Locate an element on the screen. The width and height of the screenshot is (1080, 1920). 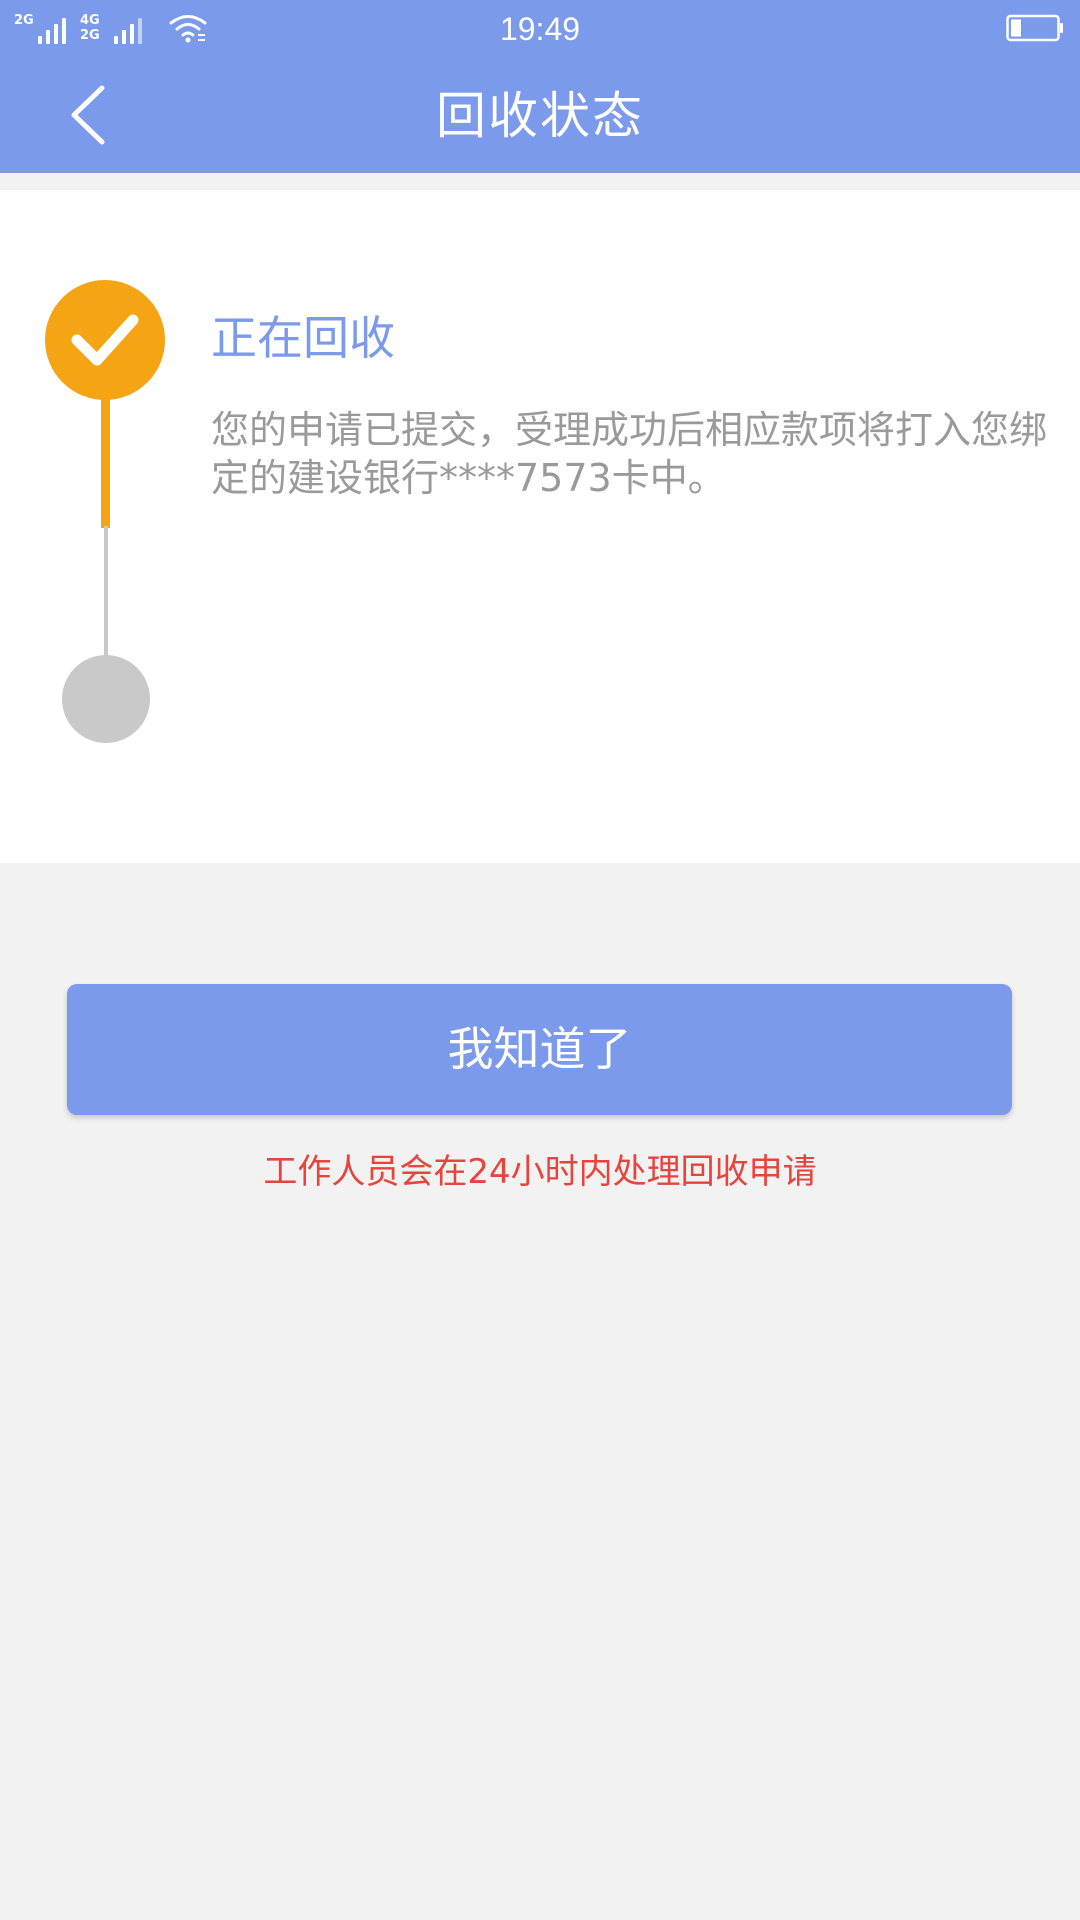
progress-line-inactive is located at coordinates (106, 592).